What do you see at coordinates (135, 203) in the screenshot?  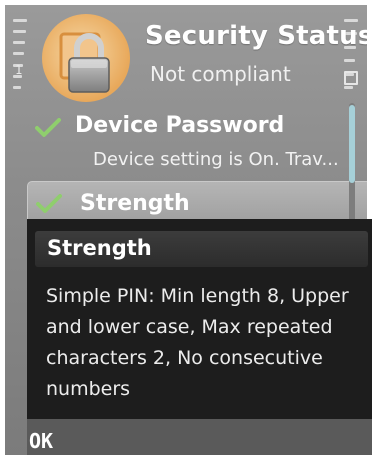 I see `list-item-label: Strength` at bounding box center [135, 203].